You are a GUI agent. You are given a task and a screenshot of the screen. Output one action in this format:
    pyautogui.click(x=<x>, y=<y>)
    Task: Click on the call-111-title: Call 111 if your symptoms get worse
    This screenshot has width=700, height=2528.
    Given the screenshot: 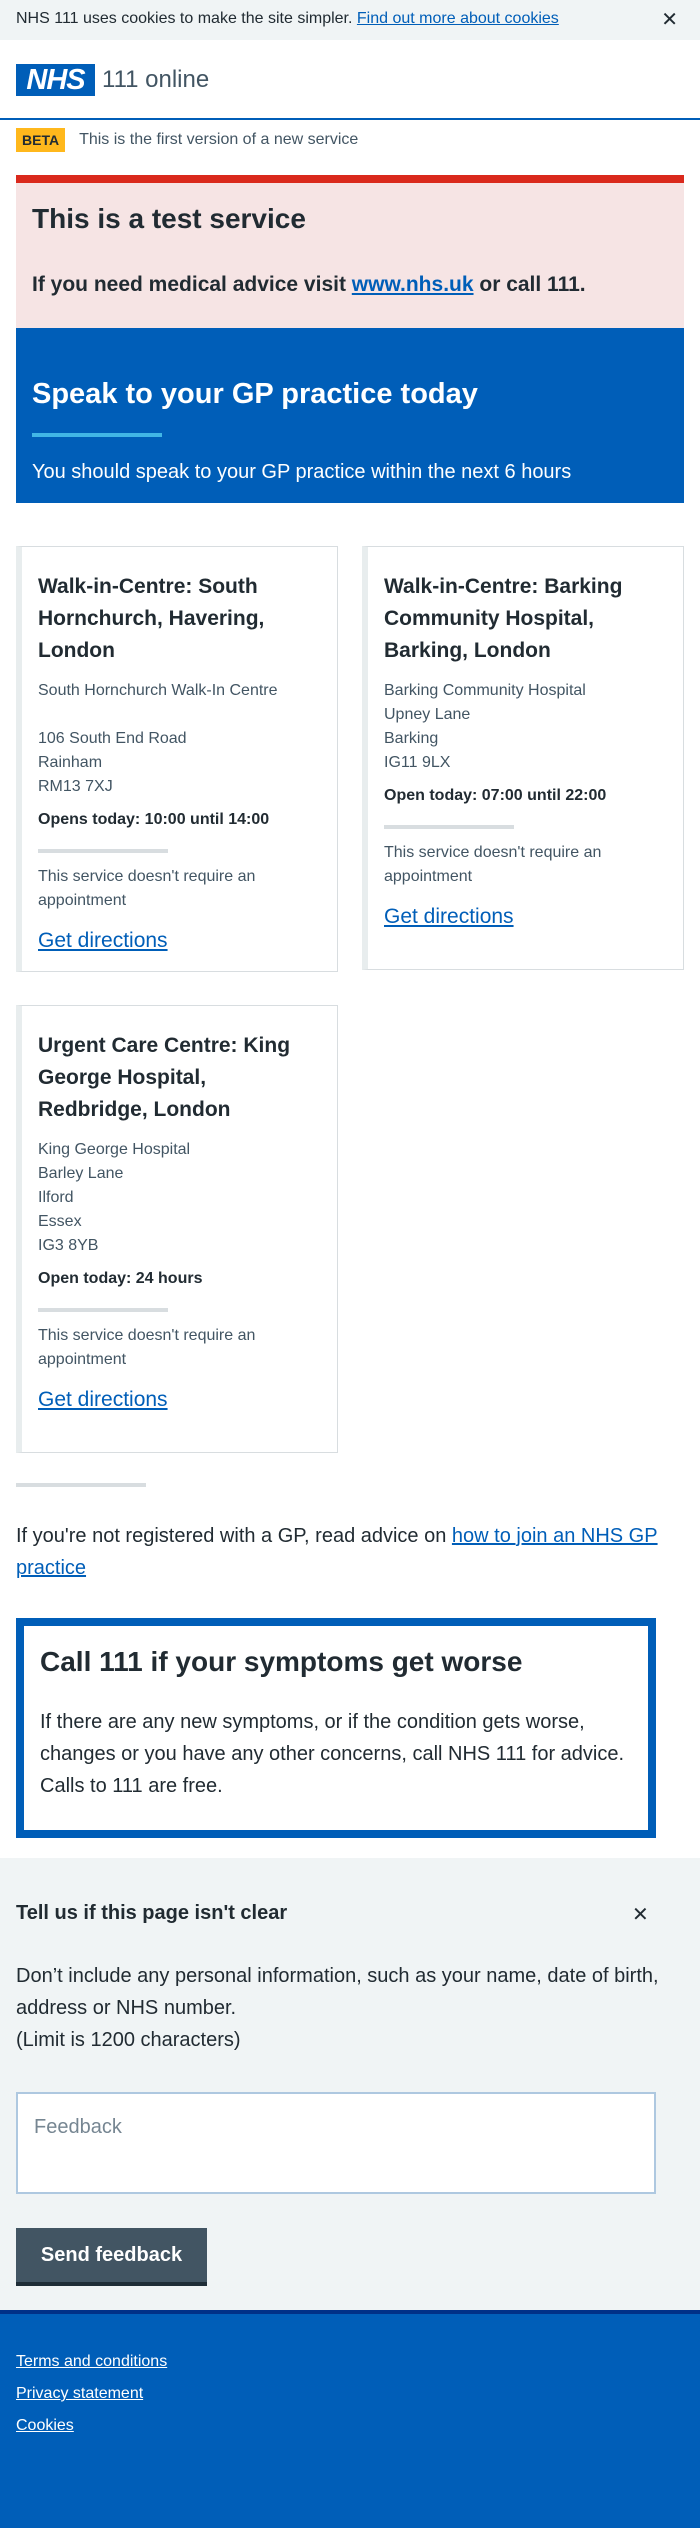 What is the action you would take?
    pyautogui.click(x=281, y=1661)
    